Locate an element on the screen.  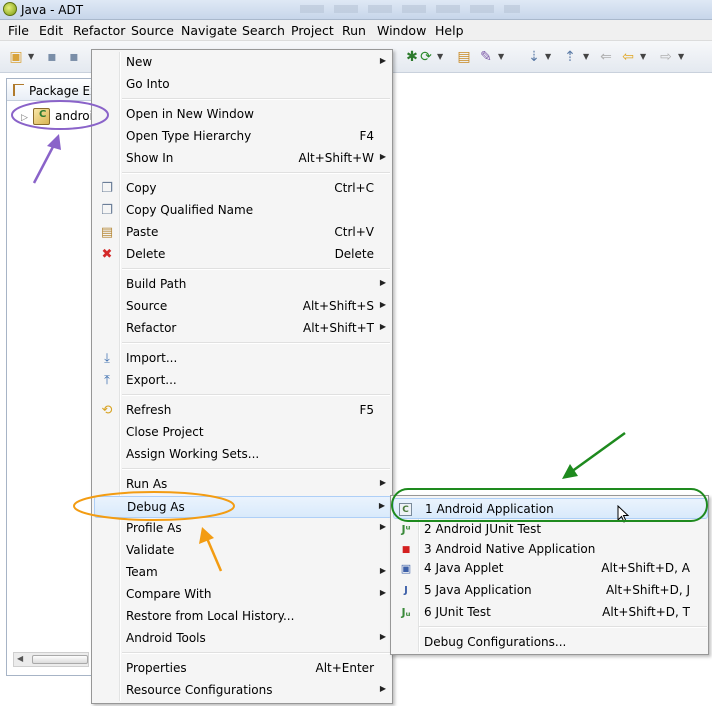
debug-as-highlight-circle is located at coordinates (154, 506).